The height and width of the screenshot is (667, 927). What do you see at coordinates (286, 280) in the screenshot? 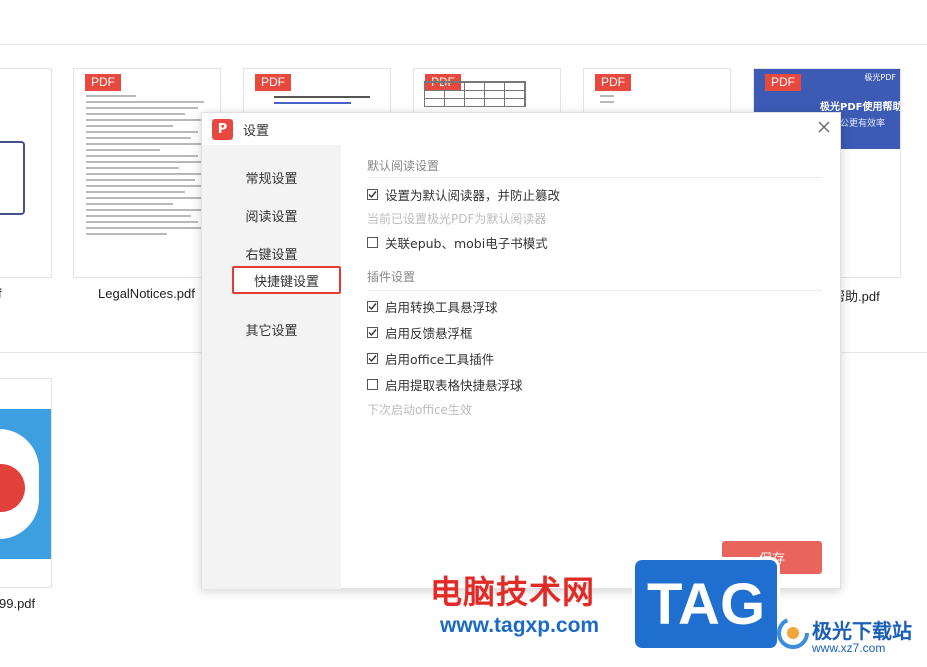
I see `nav-shortcuts: 快捷键设置` at bounding box center [286, 280].